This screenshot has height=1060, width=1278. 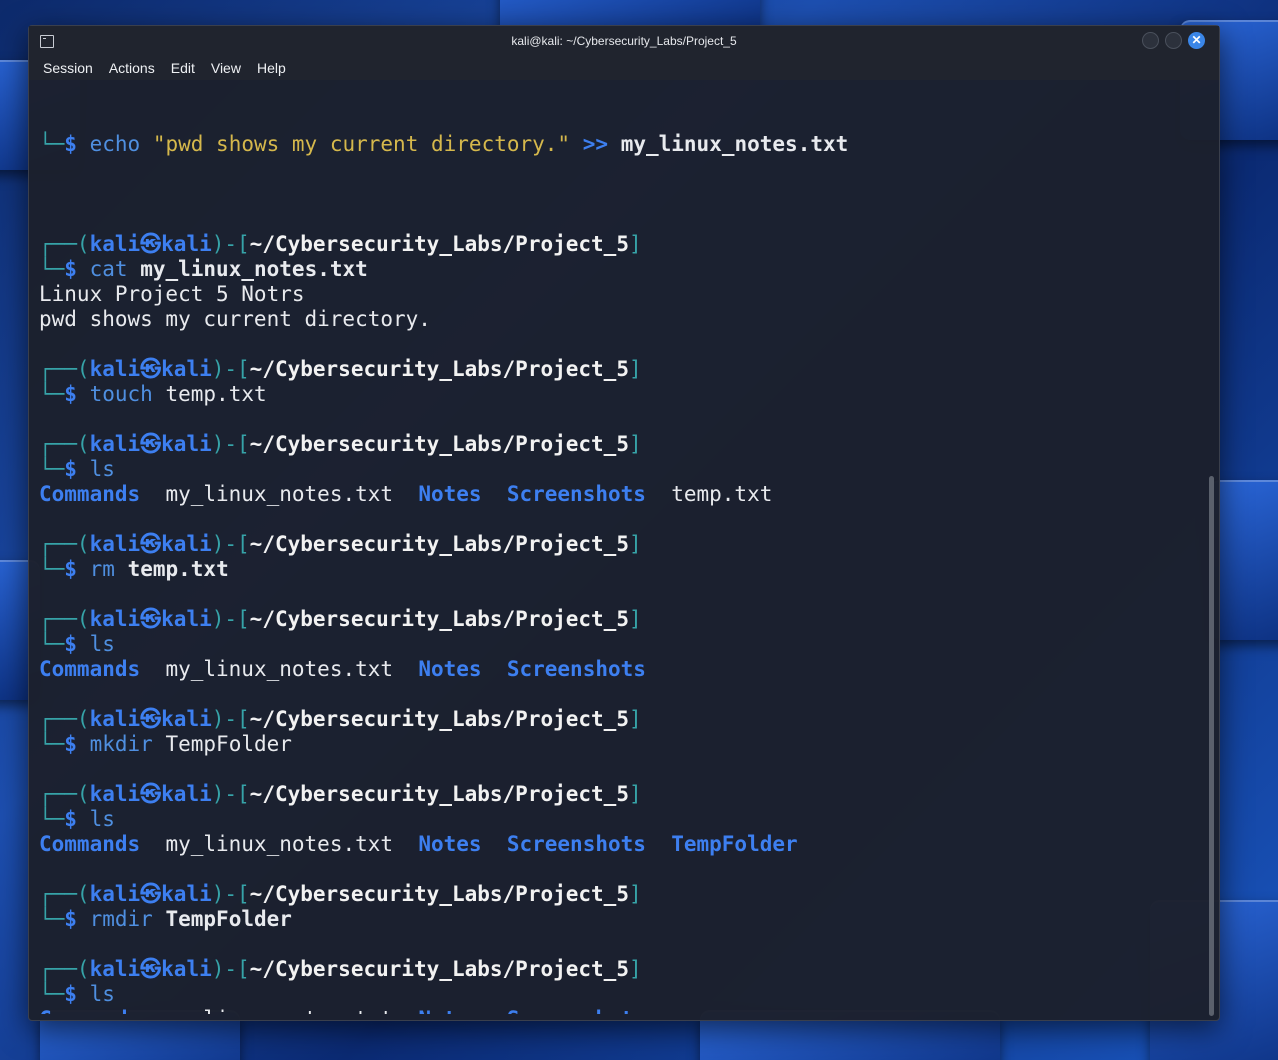 I want to click on output-line: Linux Project 5 Notrs, so click(x=172, y=294).